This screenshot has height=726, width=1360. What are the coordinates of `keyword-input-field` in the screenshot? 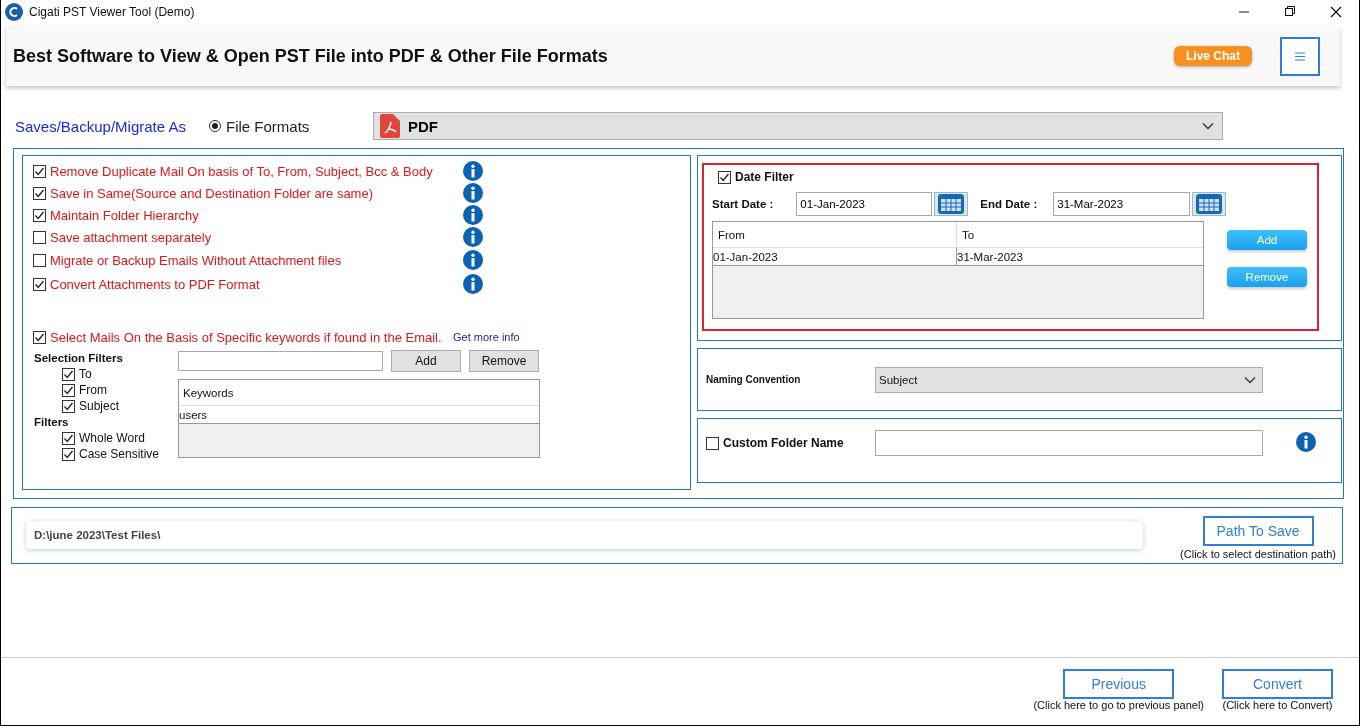 It's located at (280, 361).